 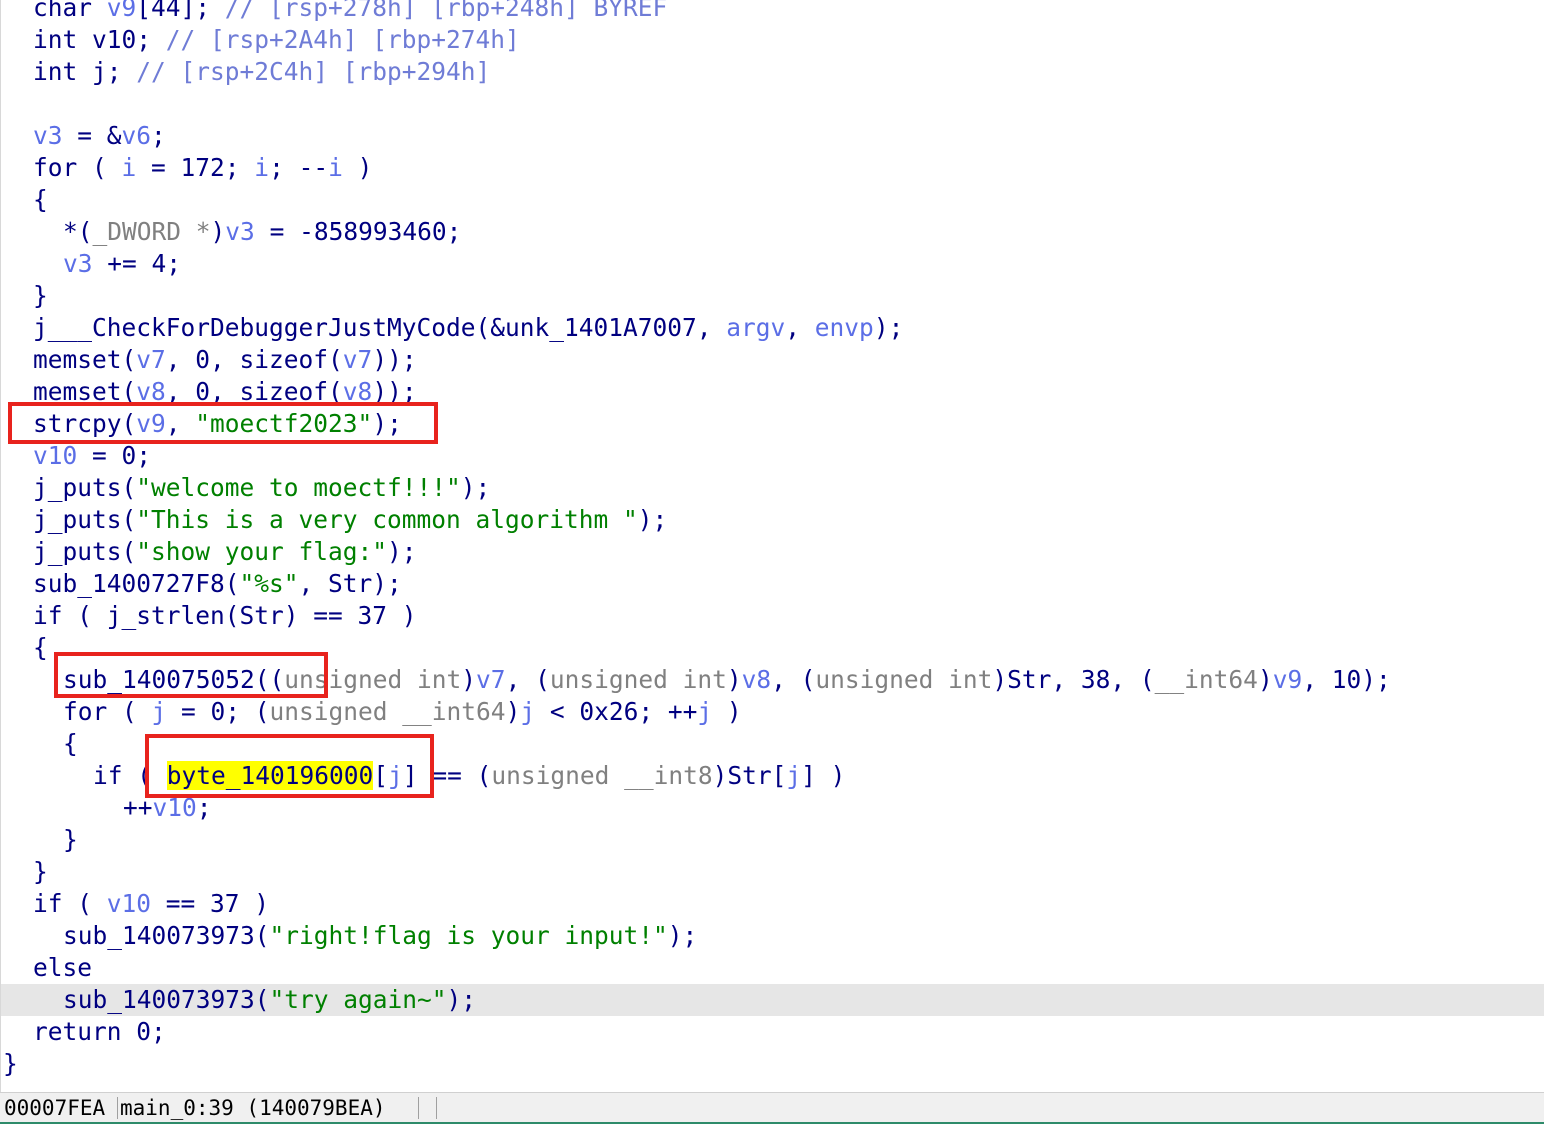 I want to click on code-token: "This is a very common algorithm ", so click(x=387, y=519).